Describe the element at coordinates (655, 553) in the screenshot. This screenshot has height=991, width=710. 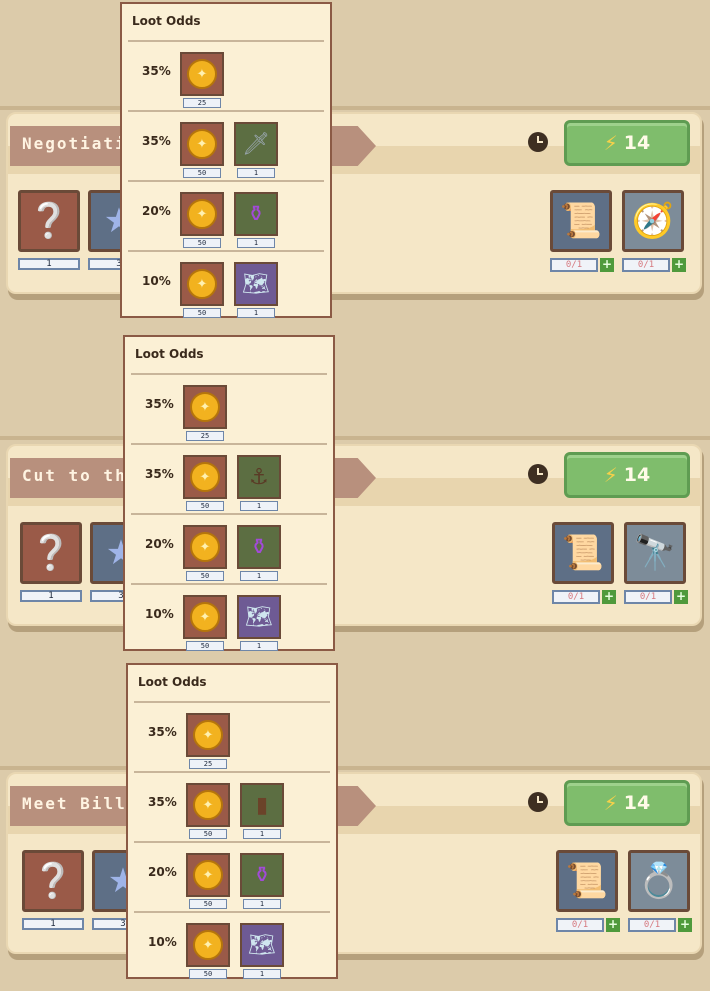
I see `requirement-slot: 🔭` at that location.